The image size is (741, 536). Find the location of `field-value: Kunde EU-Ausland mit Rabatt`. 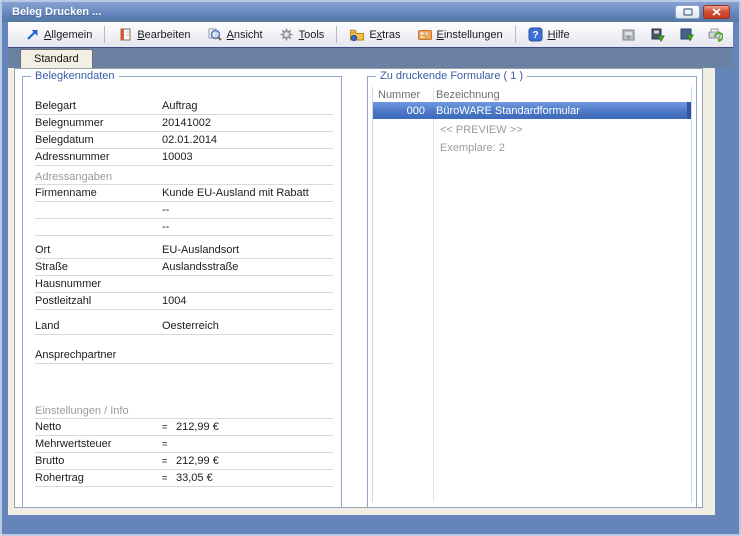

field-value: Kunde EU-Ausland mit Rabatt is located at coordinates (235, 193).